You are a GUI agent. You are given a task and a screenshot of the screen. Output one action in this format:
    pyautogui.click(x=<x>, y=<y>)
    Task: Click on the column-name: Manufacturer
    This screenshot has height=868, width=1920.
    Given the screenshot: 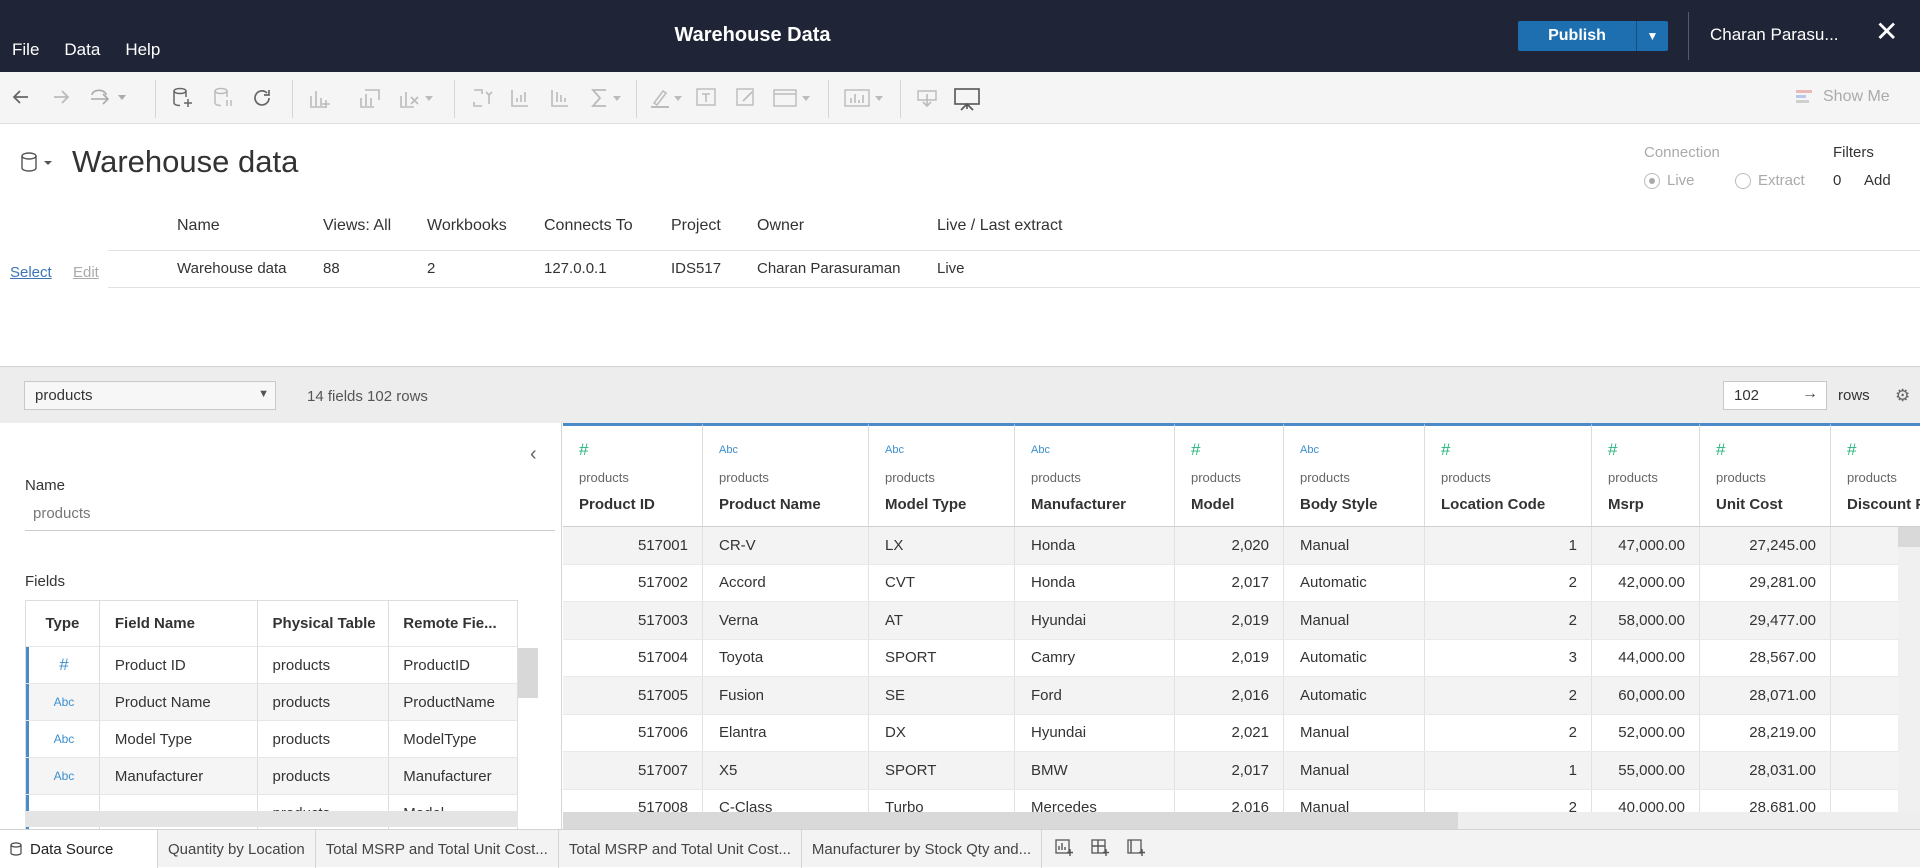 What is the action you would take?
    pyautogui.click(x=1078, y=504)
    